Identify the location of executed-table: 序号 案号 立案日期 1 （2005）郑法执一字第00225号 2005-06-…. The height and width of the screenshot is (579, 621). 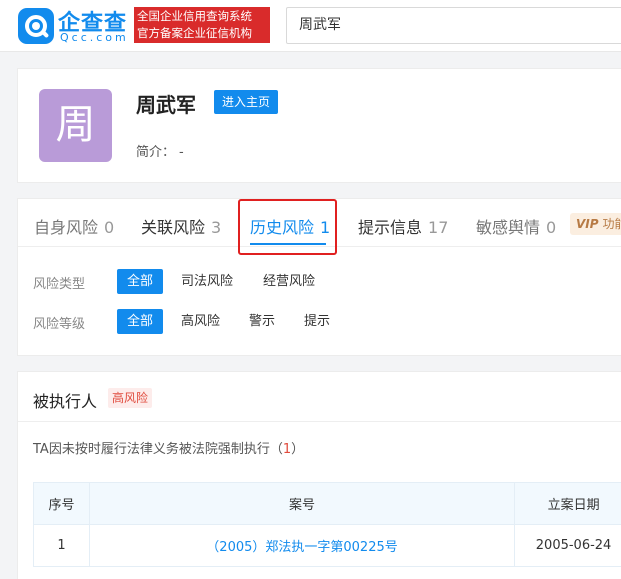
(327, 524).